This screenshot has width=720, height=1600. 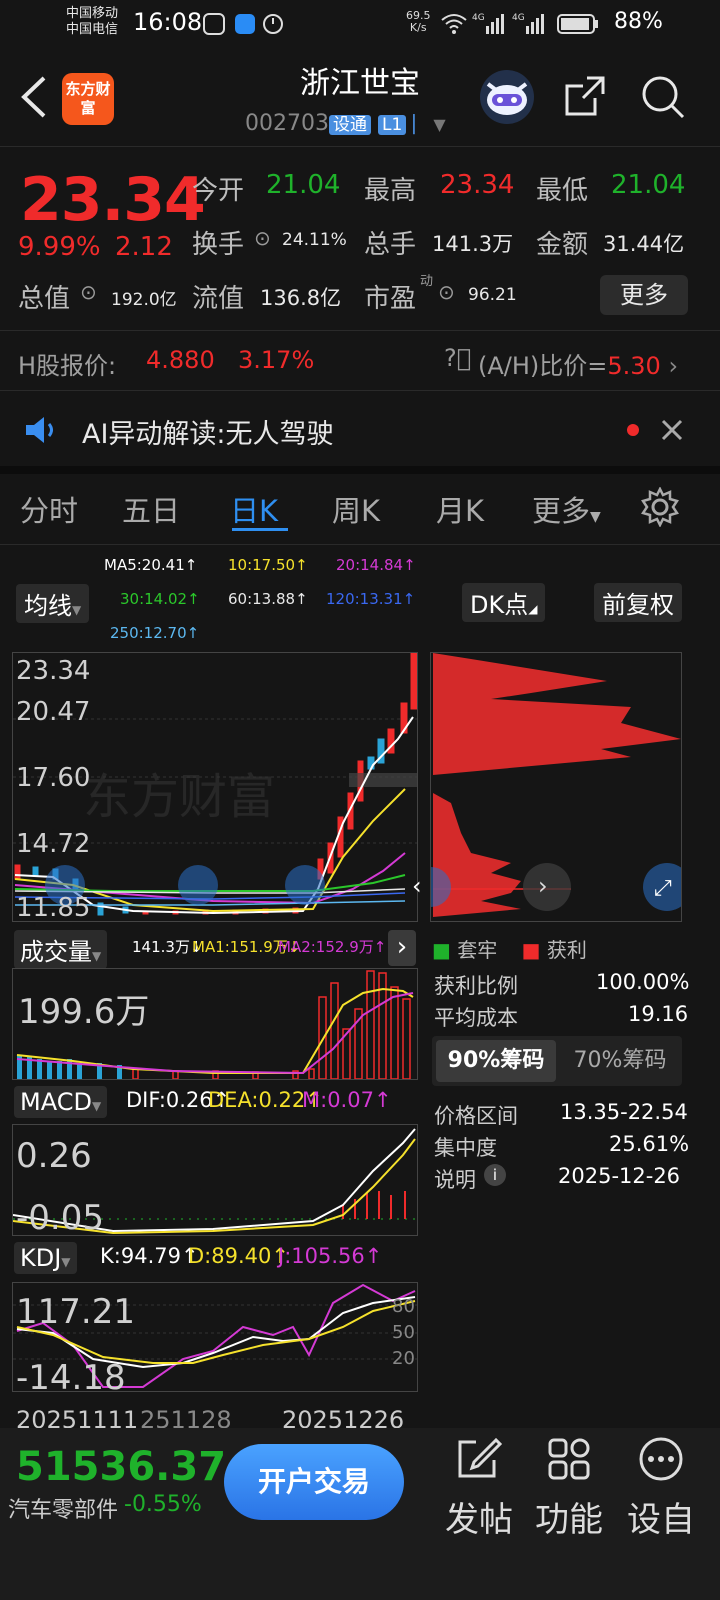 What do you see at coordinates (53, 603) in the screenshot?
I see `ma-selector: 均线▼` at bounding box center [53, 603].